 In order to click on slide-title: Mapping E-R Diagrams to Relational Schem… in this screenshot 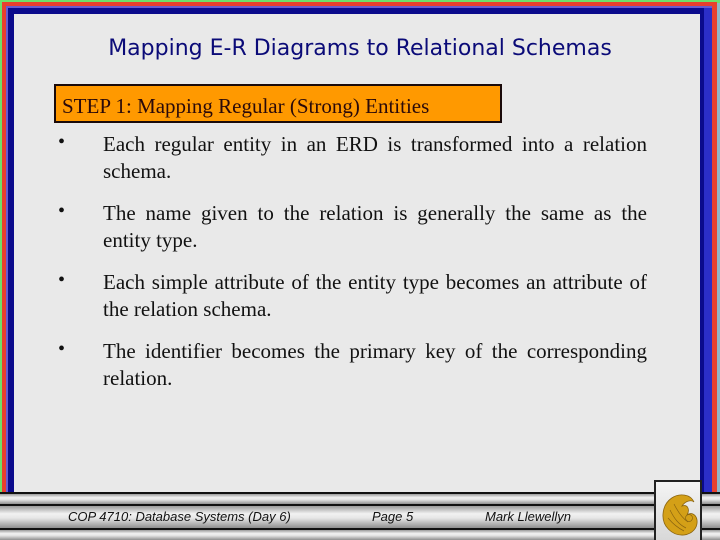, I will do `click(360, 48)`.